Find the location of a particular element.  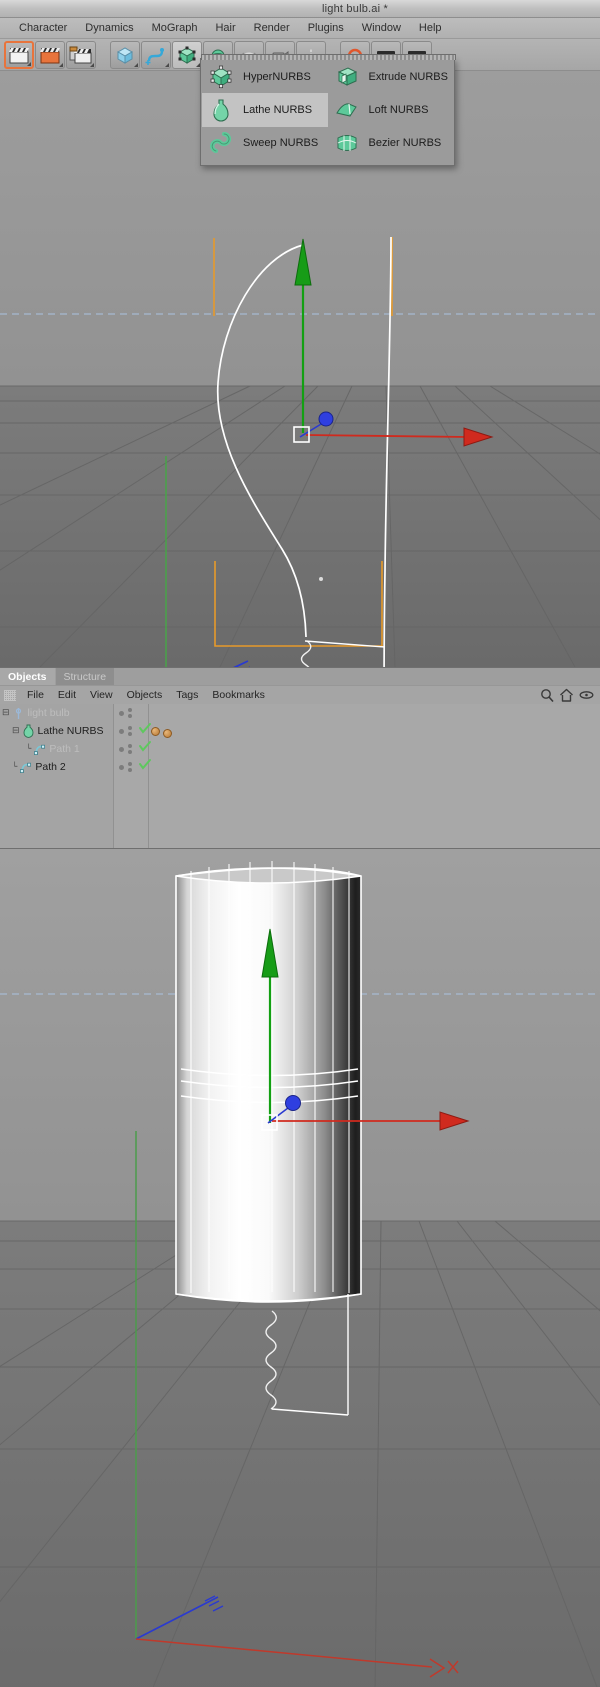

blue-cube-icon is located at coordinates (125, 55).